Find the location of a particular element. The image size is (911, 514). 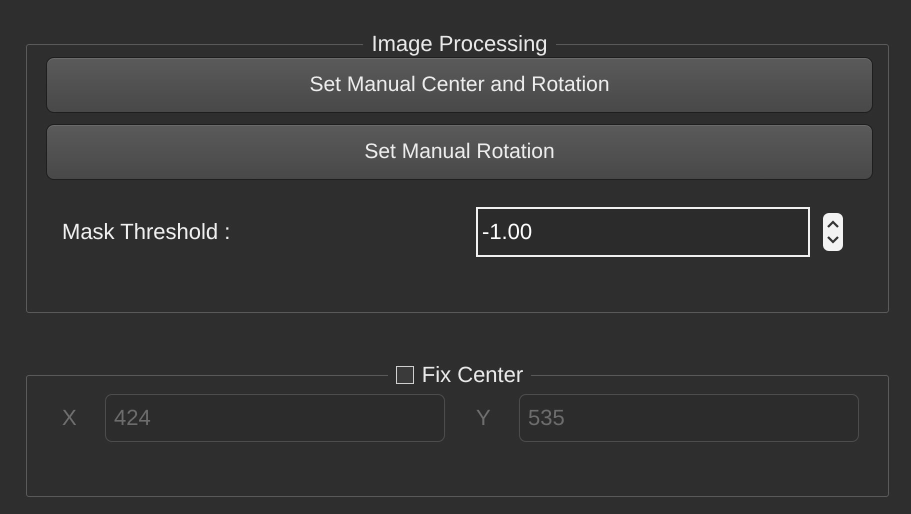

coordinate-label: X is located at coordinates (70, 418).